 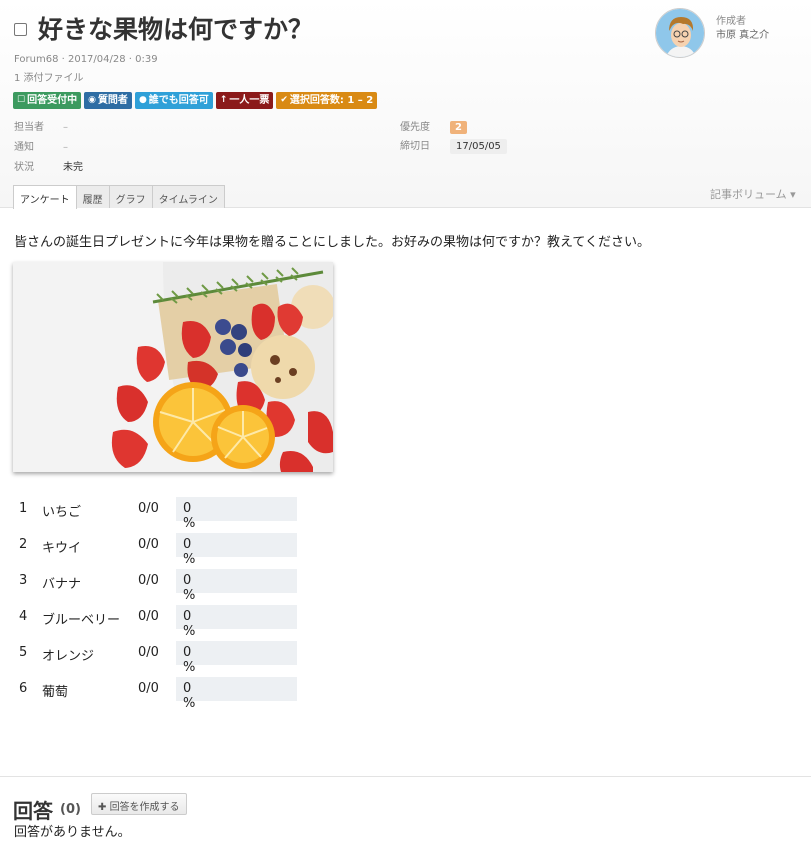 I want to click on badge-accepting: ☐ 回答受付中, so click(x=47, y=100).